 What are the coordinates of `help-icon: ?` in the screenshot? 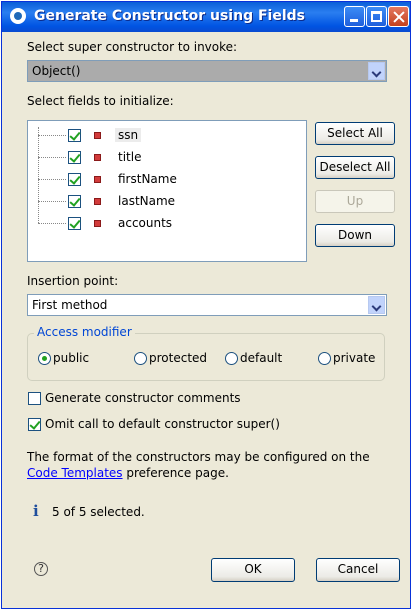 It's located at (41, 569).